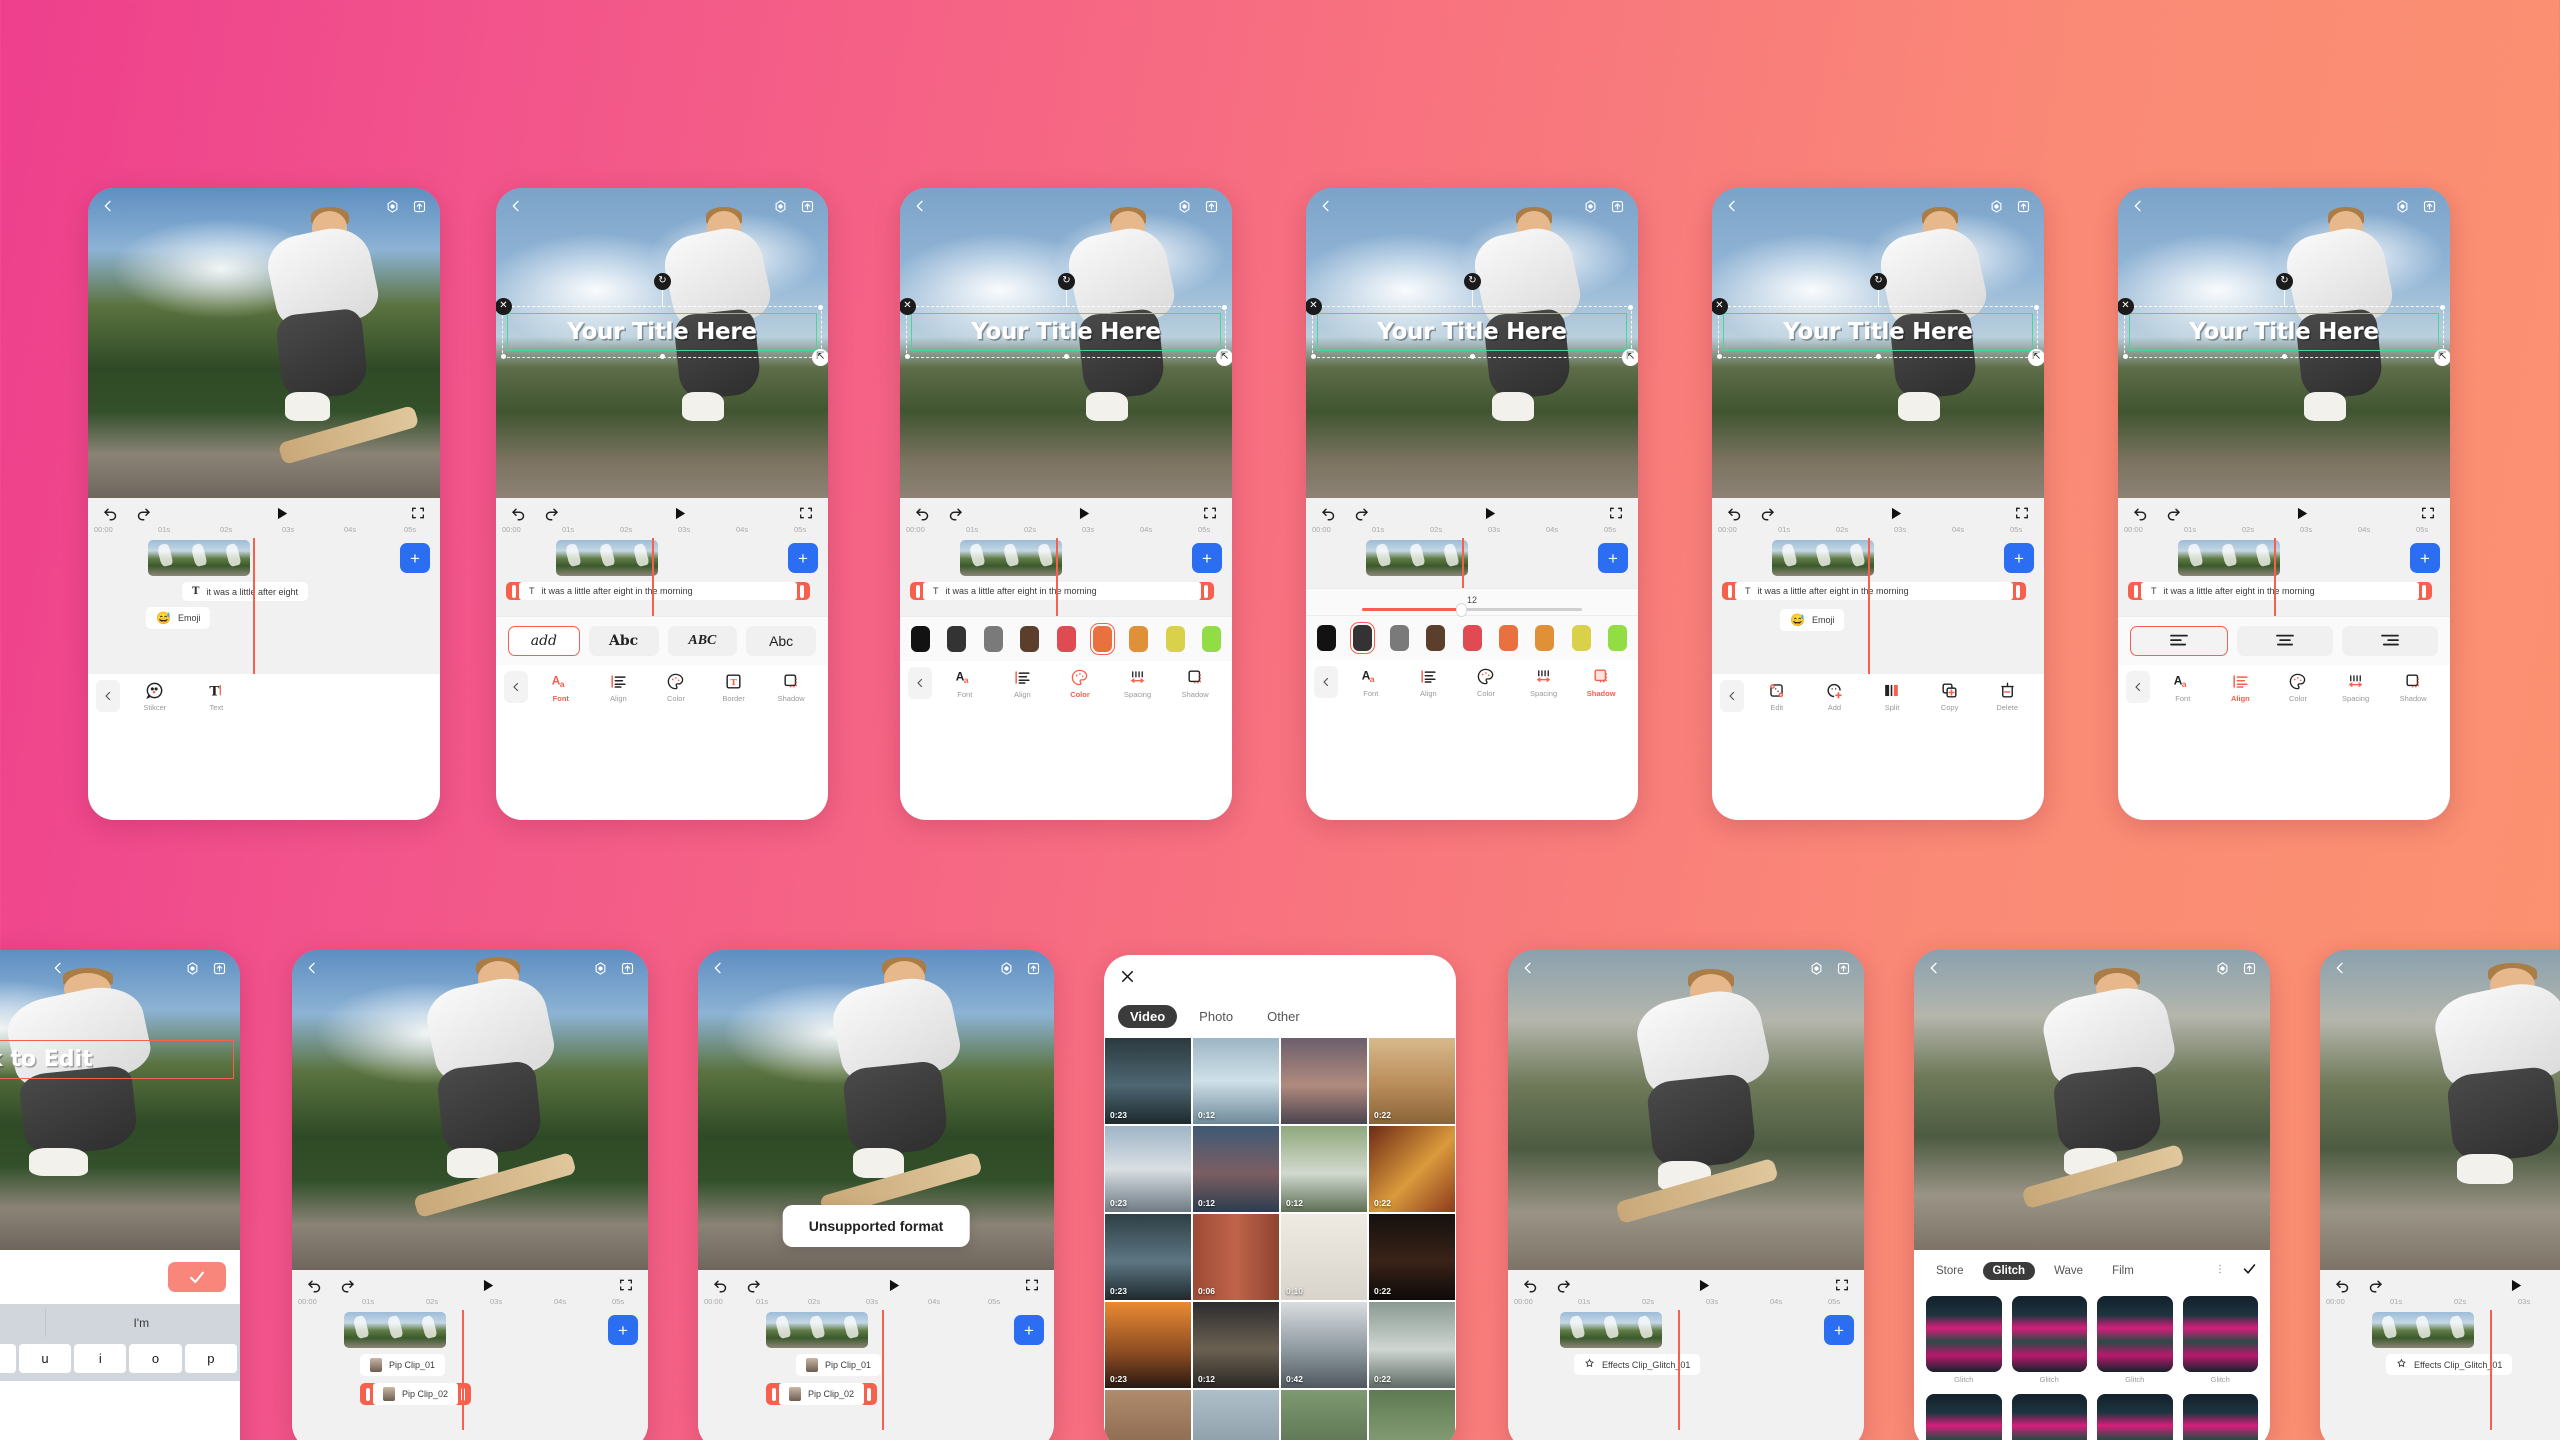 This screenshot has width=2560, height=1440. Describe the element at coordinates (619, 687) in the screenshot. I see `nav-item-align: Align` at that location.